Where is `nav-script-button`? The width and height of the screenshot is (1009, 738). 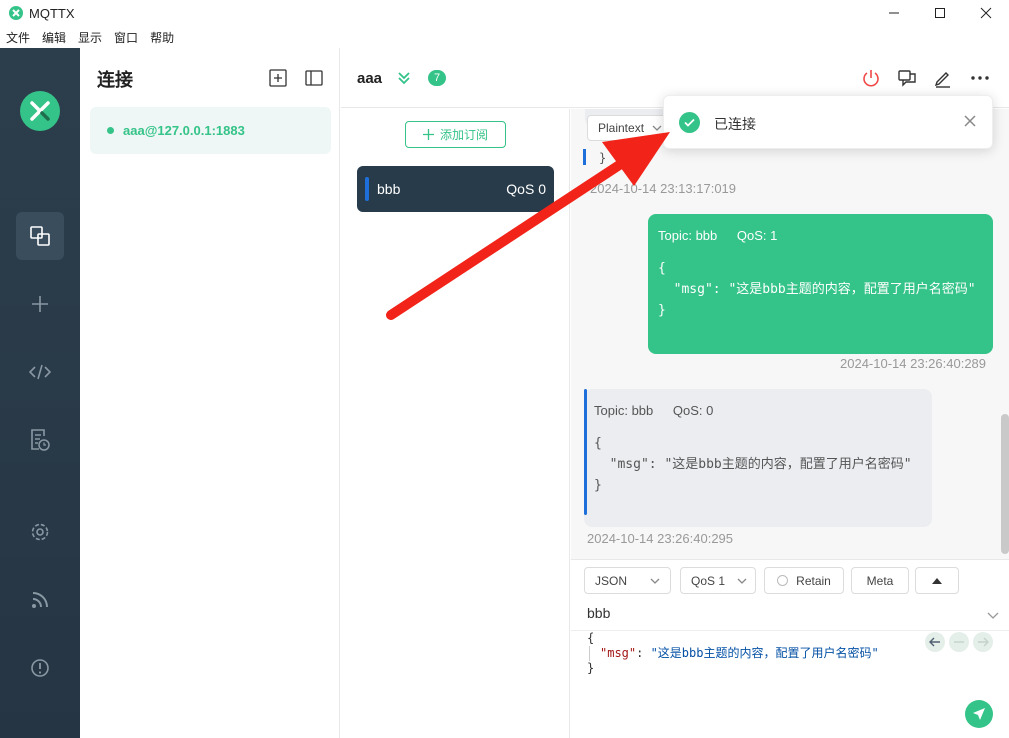 nav-script-button is located at coordinates (40, 372).